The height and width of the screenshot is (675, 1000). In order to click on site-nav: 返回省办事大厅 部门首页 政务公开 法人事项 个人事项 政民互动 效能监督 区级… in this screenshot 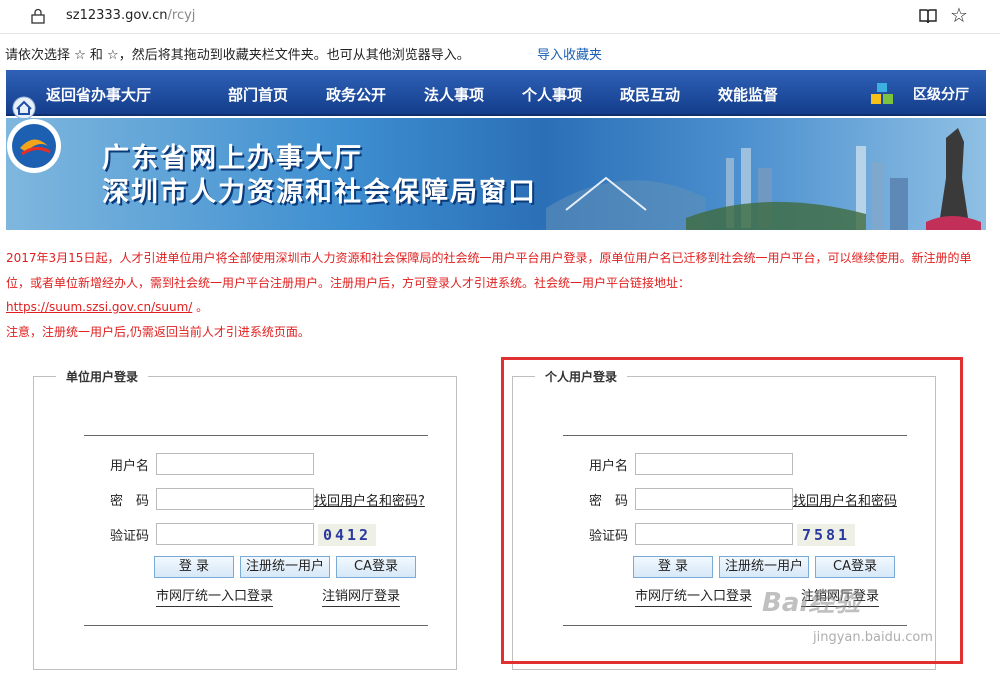, I will do `click(496, 95)`.